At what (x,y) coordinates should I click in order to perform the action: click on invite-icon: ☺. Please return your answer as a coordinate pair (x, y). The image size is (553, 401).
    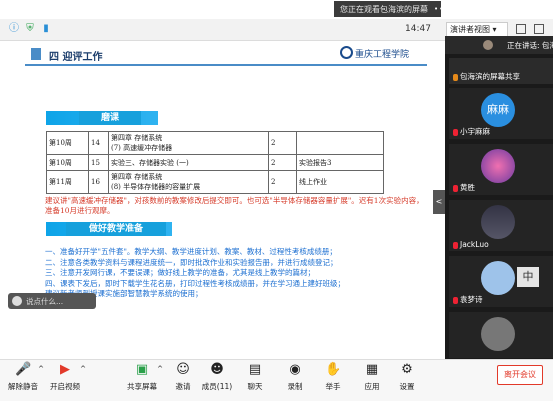
    Looking at the image, I should click on (183, 369).